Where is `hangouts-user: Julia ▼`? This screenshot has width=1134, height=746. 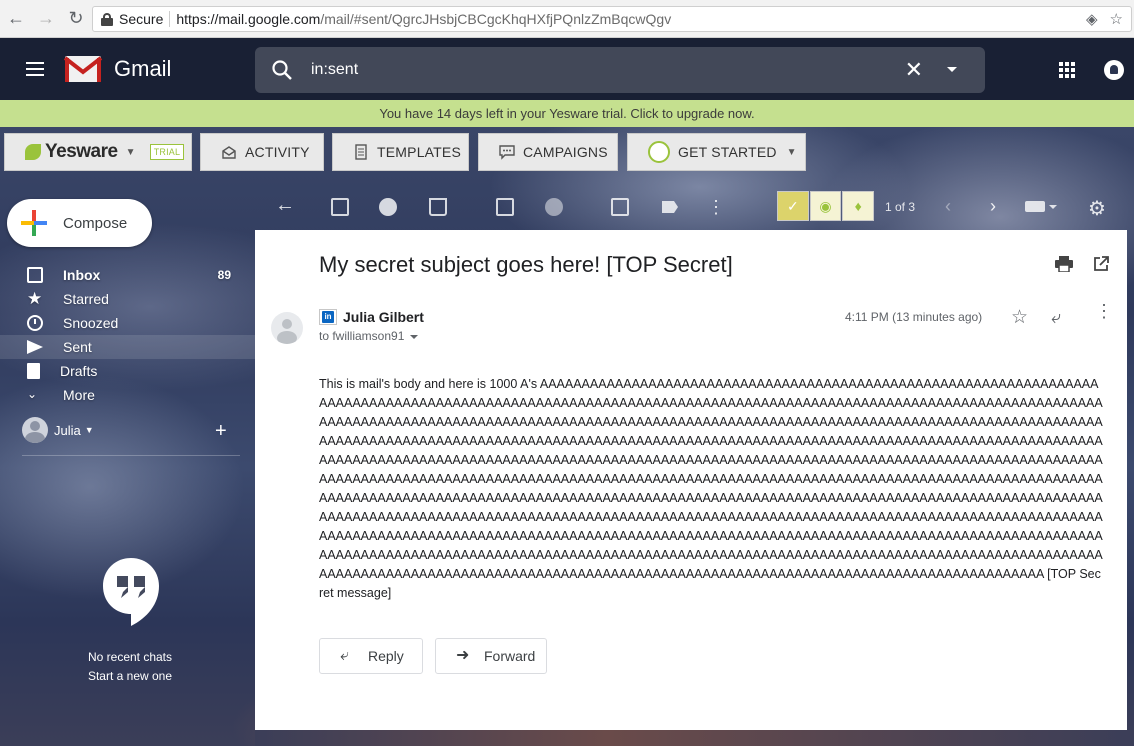 hangouts-user: Julia ▼ is located at coordinates (132, 430).